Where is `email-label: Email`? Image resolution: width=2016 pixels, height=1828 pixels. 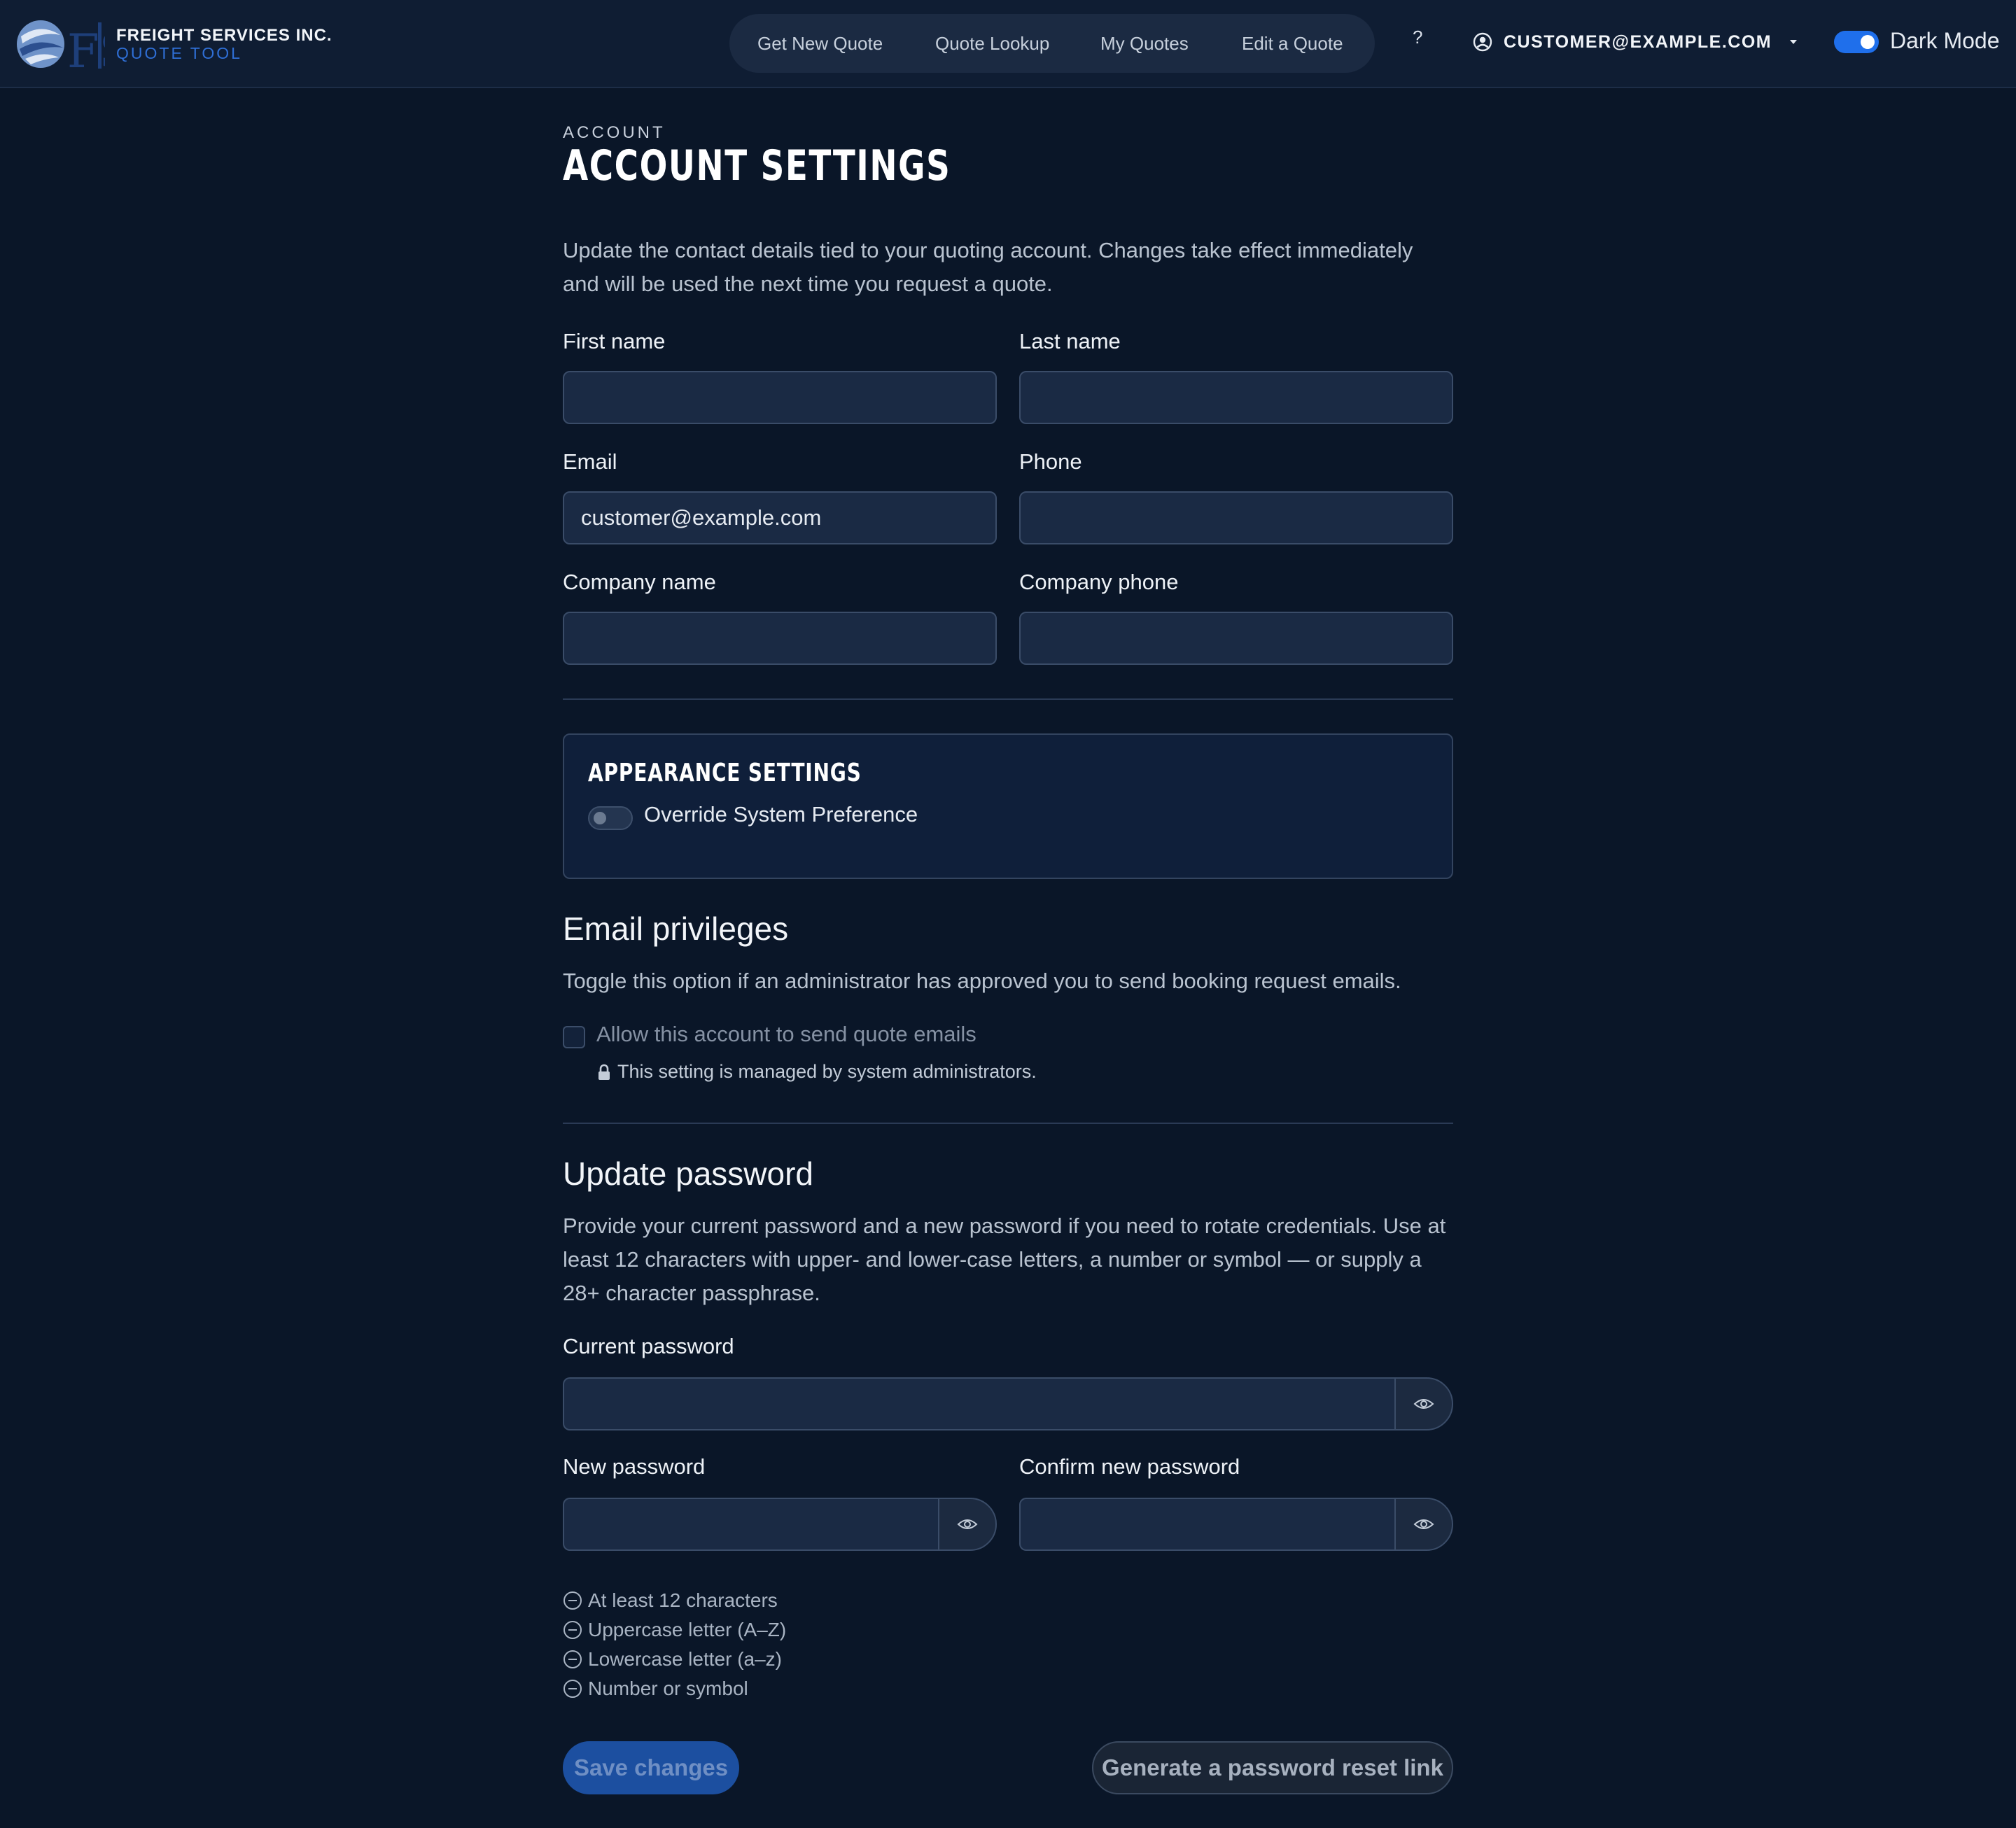
email-label: Email is located at coordinates (590, 461).